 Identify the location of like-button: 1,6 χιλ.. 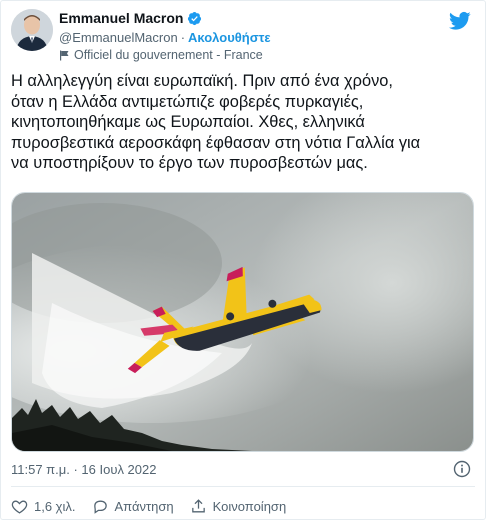
(43, 506).